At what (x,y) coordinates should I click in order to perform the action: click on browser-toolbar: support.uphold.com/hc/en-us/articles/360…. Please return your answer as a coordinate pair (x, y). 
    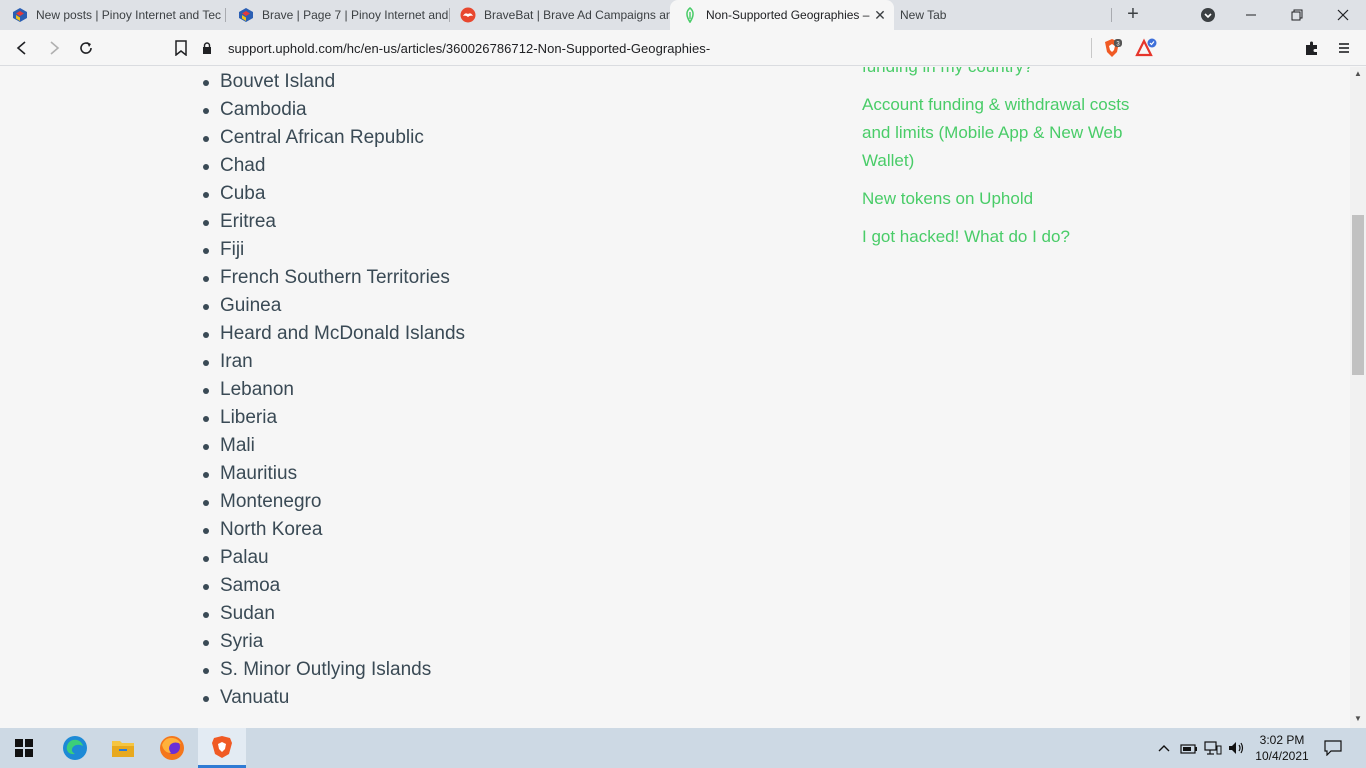
    Looking at the image, I should click on (683, 48).